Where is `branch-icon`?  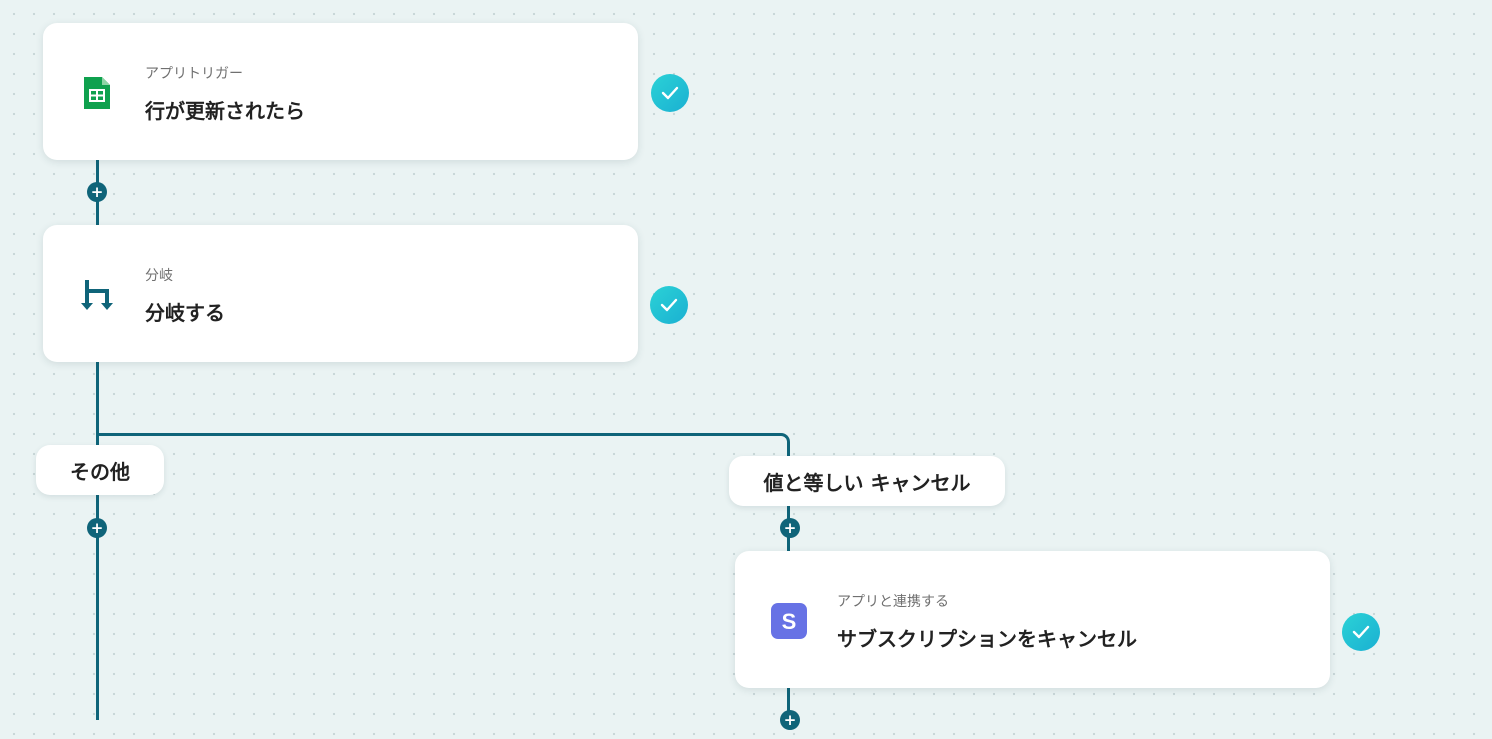
branch-icon is located at coordinates (97, 295).